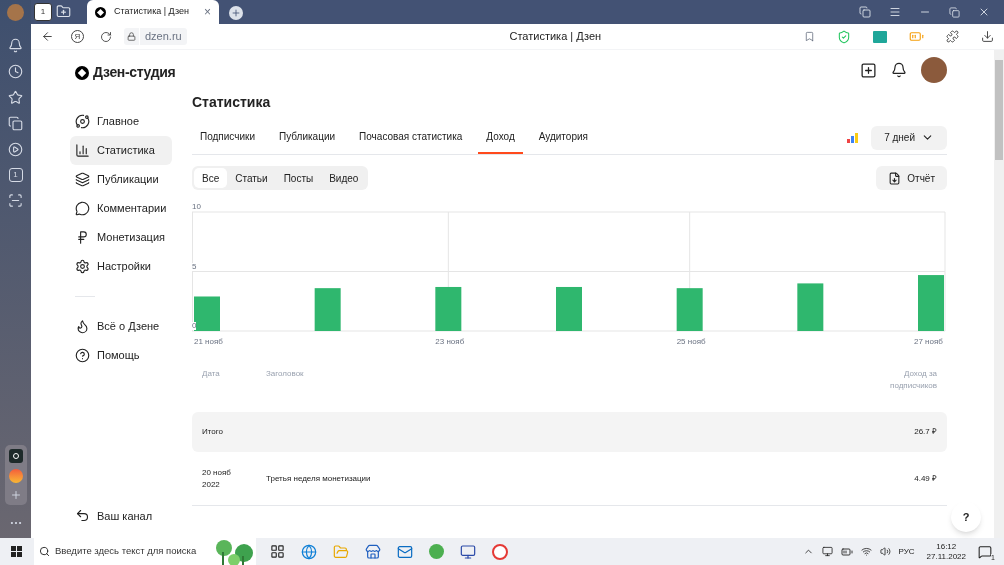 The width and height of the screenshot is (1004, 565). What do you see at coordinates (15, 97) in the screenshot?
I see `star-icon` at bounding box center [15, 97].